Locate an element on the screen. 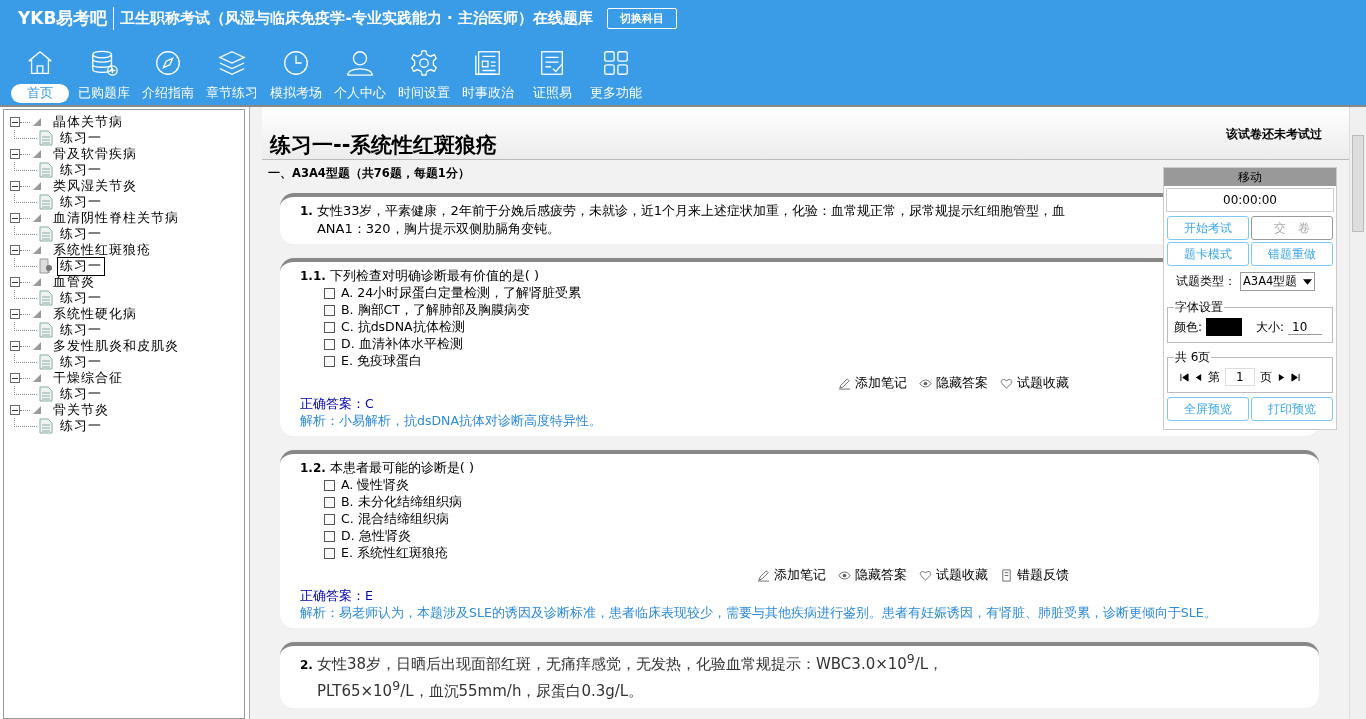 The height and width of the screenshot is (719, 1366). page-field: 1 is located at coordinates (1240, 377).